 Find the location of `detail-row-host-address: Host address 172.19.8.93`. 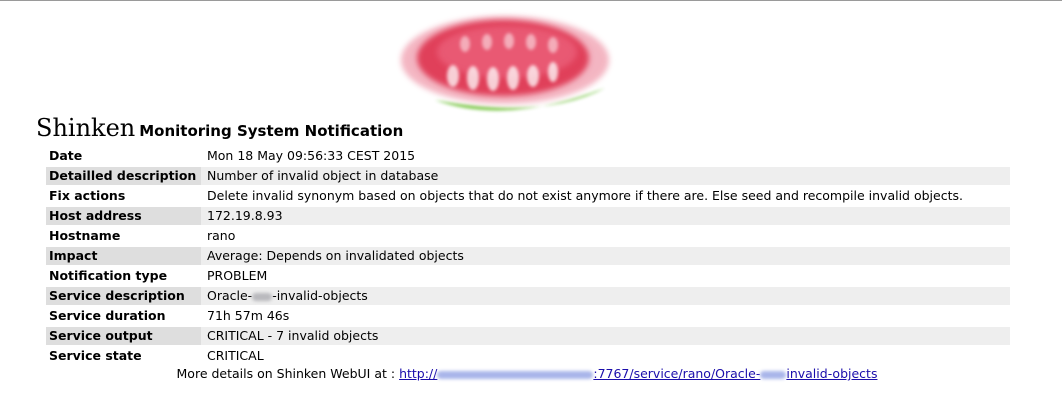

detail-row-host-address: Host address 172.19.8.93 is located at coordinates (528, 216).